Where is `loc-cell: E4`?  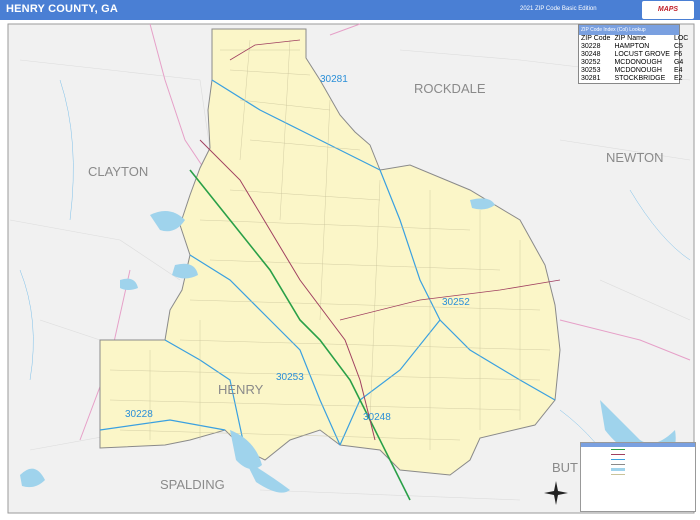 loc-cell: E4 is located at coordinates (678, 70).